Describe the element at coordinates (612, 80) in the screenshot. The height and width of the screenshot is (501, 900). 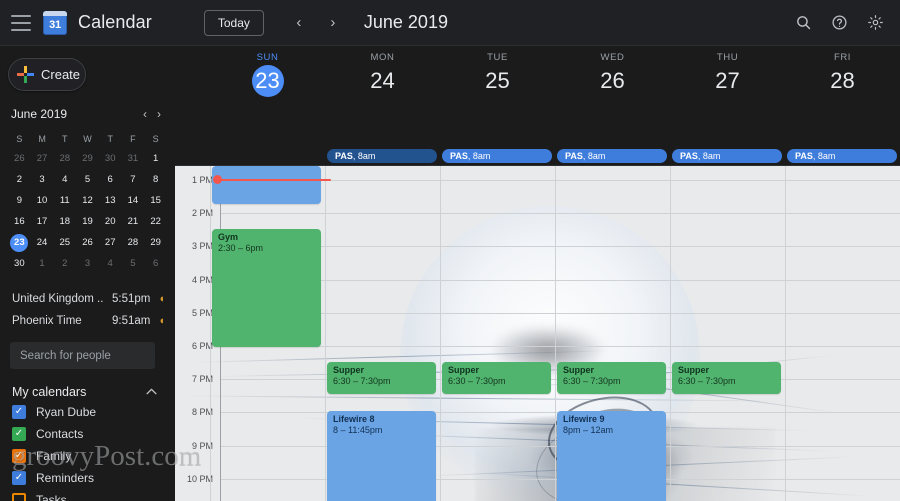
I see `day-header-date: 26` at that location.